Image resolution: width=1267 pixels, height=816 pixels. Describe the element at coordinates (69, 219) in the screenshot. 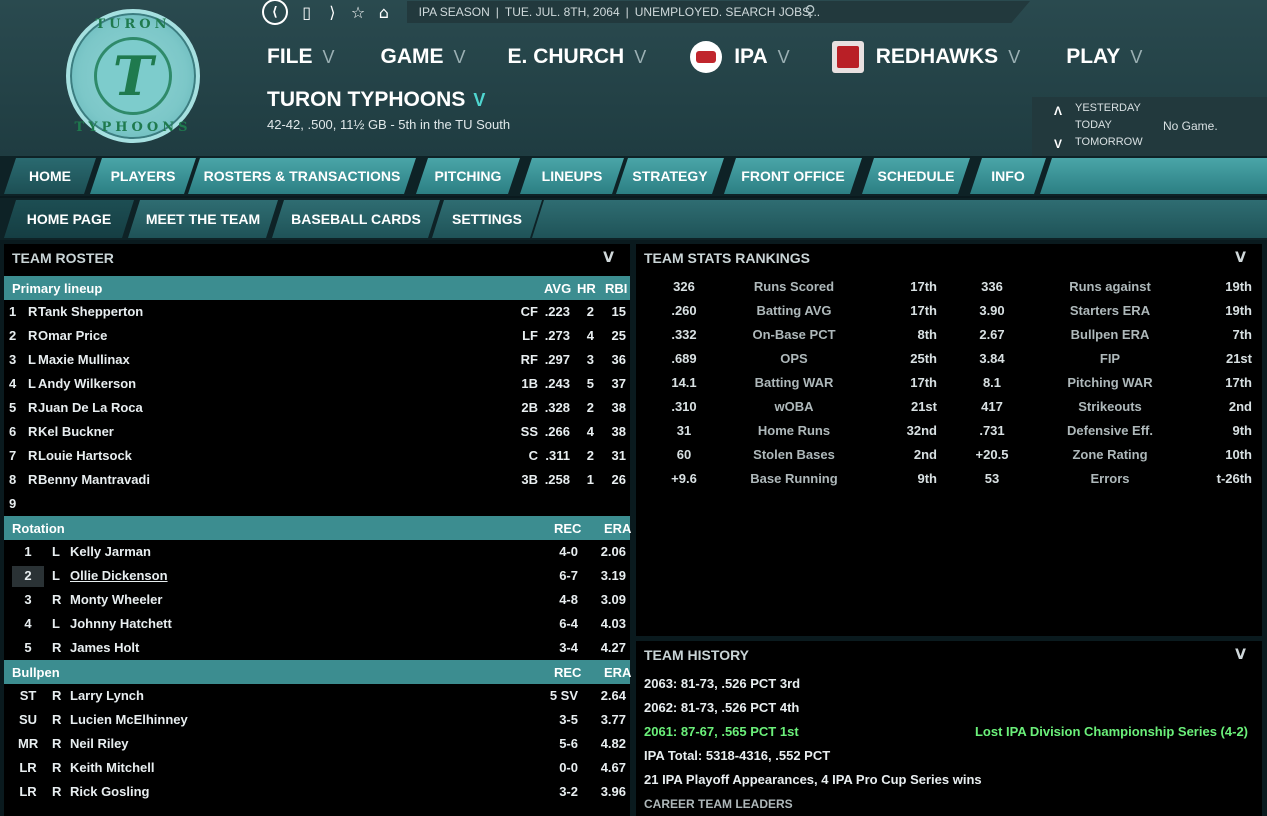

I see `subtab-home-page: HOME PAGE` at that location.